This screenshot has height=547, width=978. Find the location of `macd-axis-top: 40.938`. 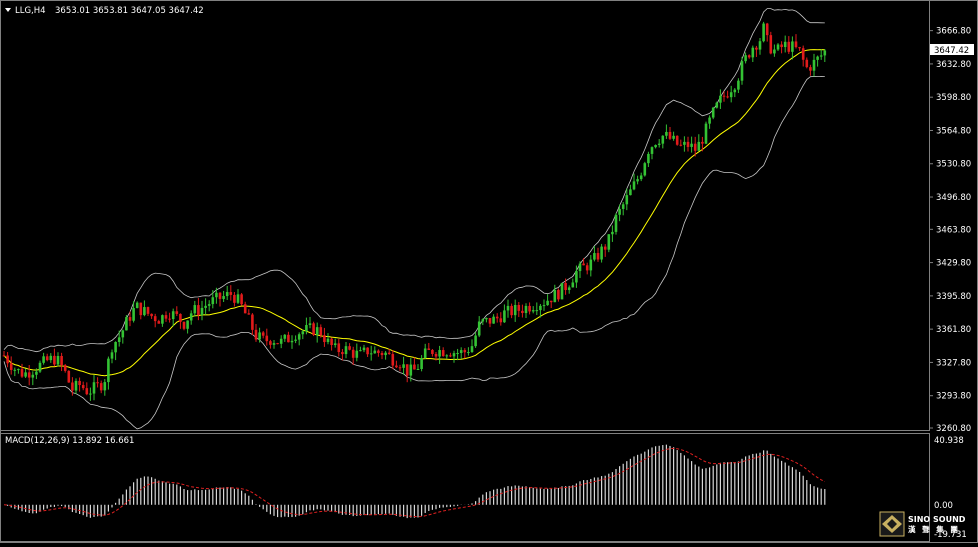

macd-axis-top: 40.938 is located at coordinates (949, 441).